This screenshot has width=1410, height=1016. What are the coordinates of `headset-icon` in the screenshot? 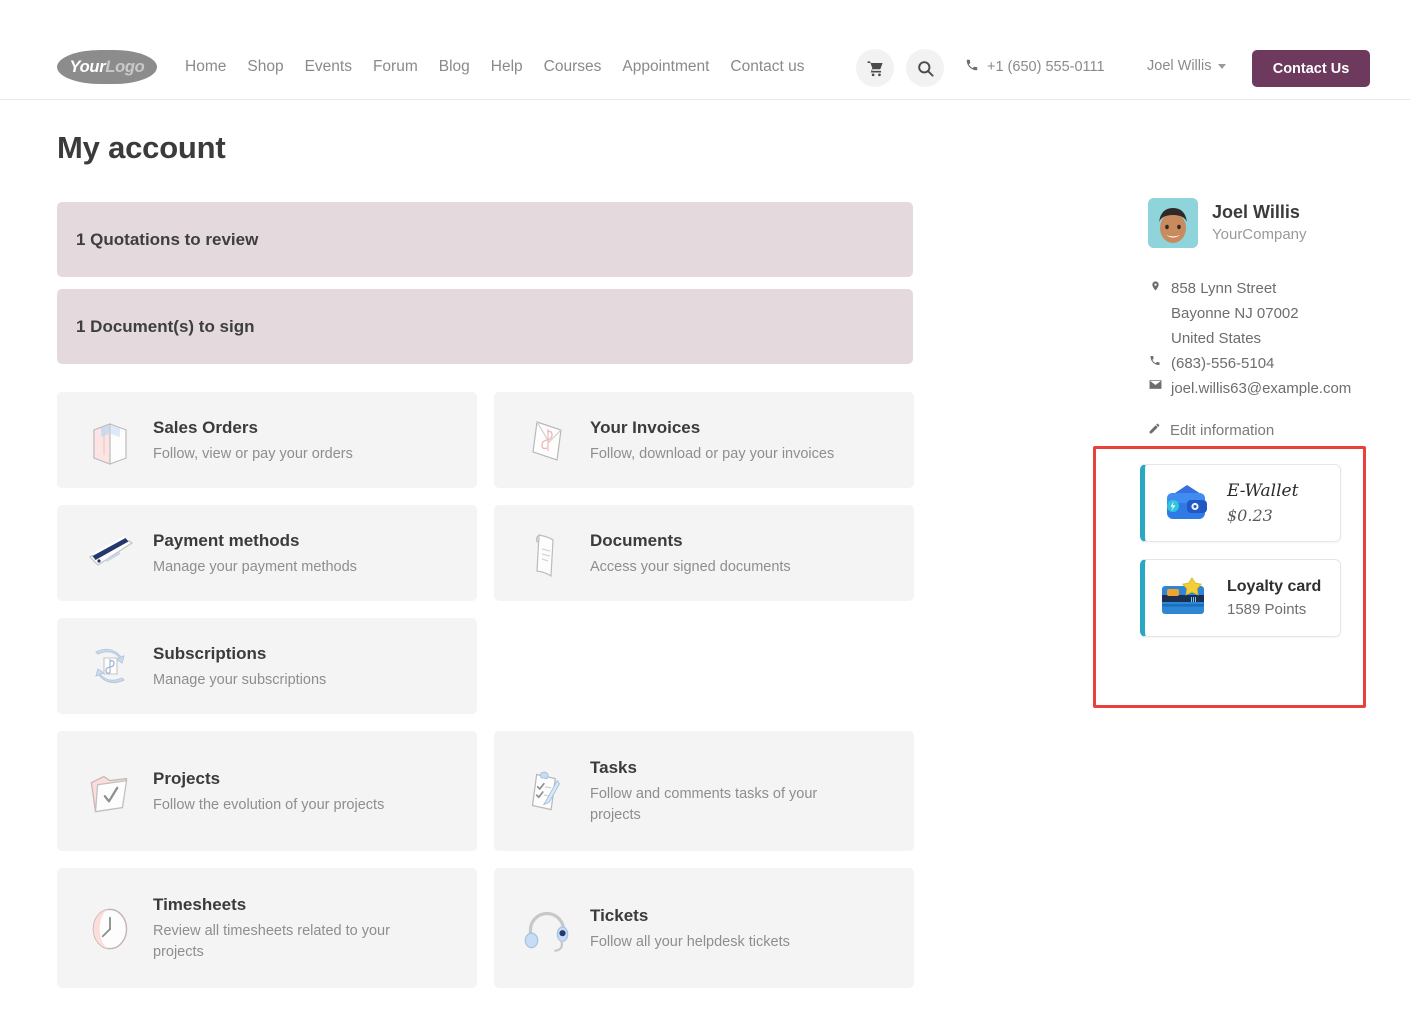 It's located at (547, 928).